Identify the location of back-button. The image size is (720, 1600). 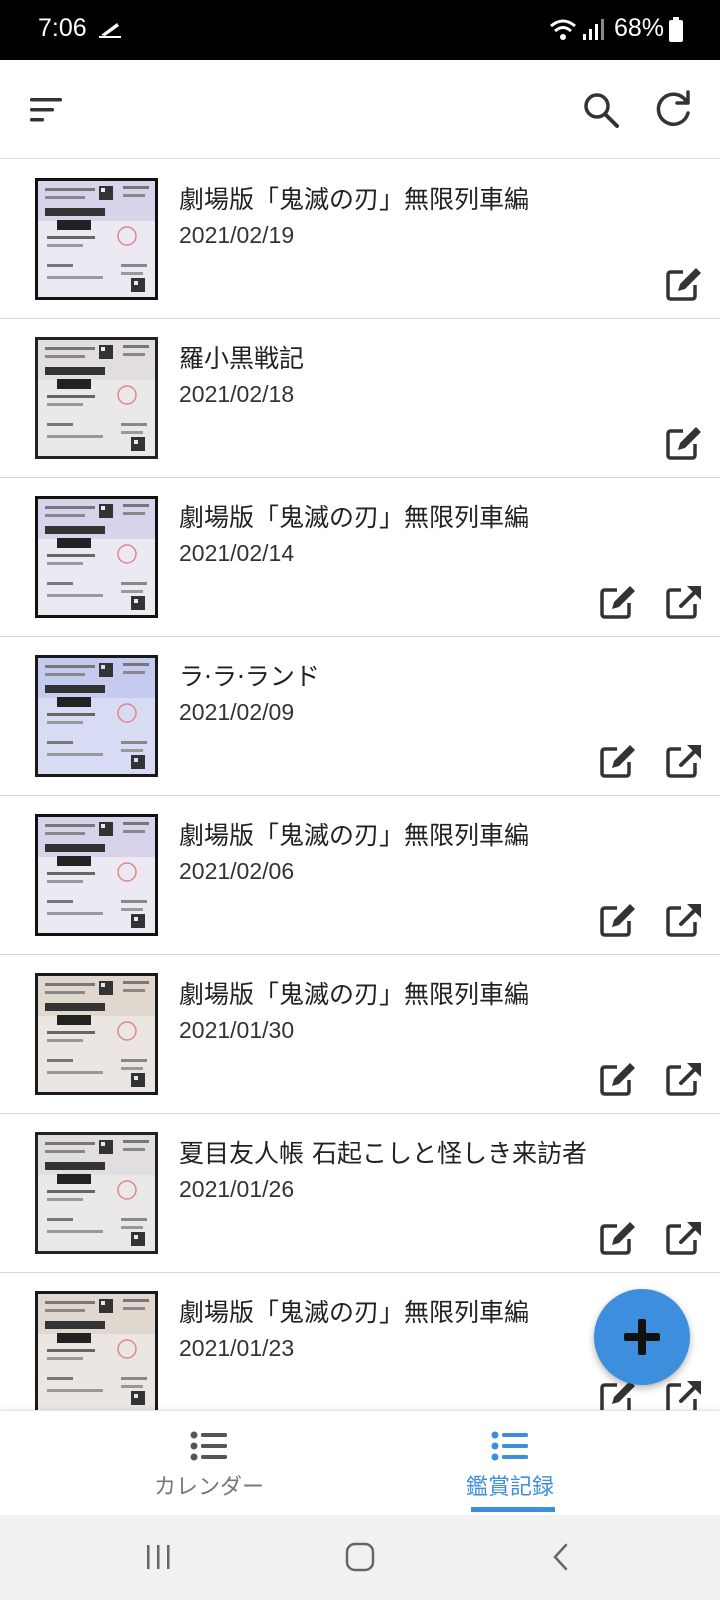
(561, 1557).